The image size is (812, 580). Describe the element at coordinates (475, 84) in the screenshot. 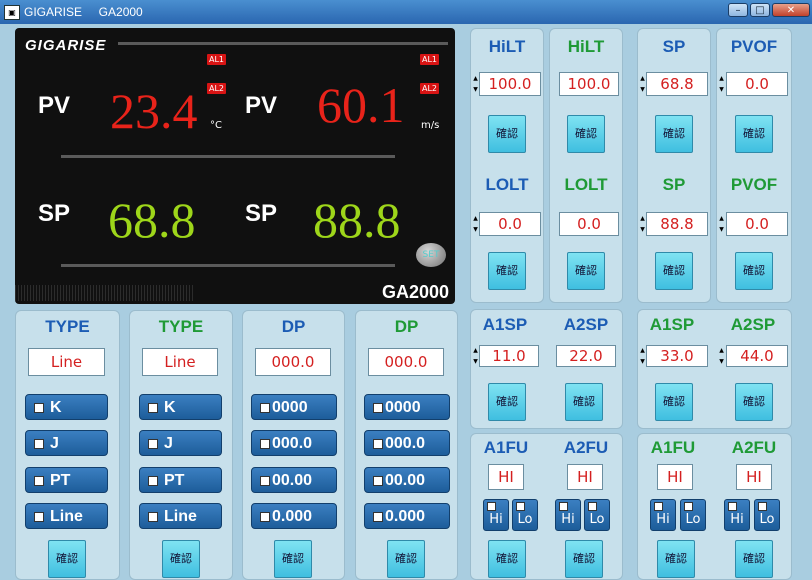

I see `hilt-spinner-1: ▲ ▼` at that location.